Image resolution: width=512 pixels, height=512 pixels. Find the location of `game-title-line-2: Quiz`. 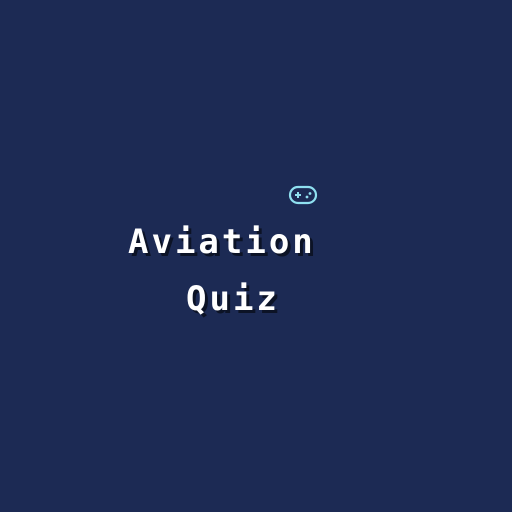

game-title-line-2: Quiz is located at coordinates (233, 299).